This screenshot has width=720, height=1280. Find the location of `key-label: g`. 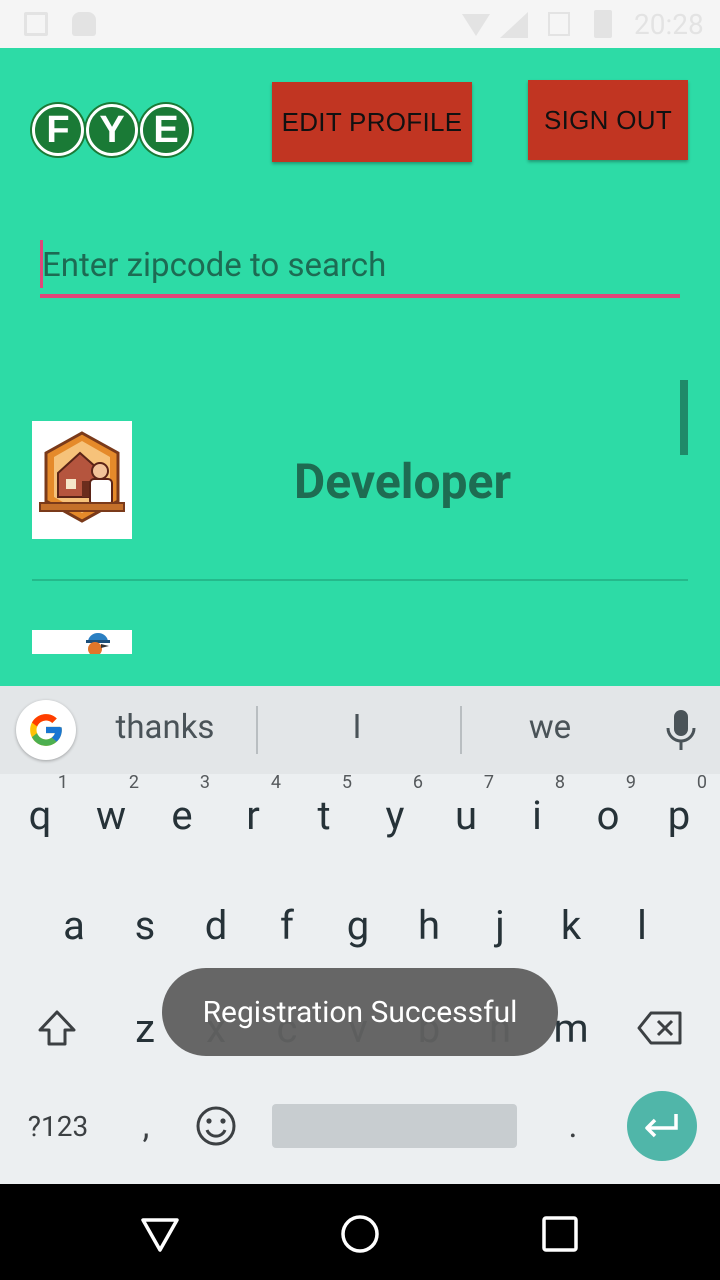

key-label: g is located at coordinates (358, 925).